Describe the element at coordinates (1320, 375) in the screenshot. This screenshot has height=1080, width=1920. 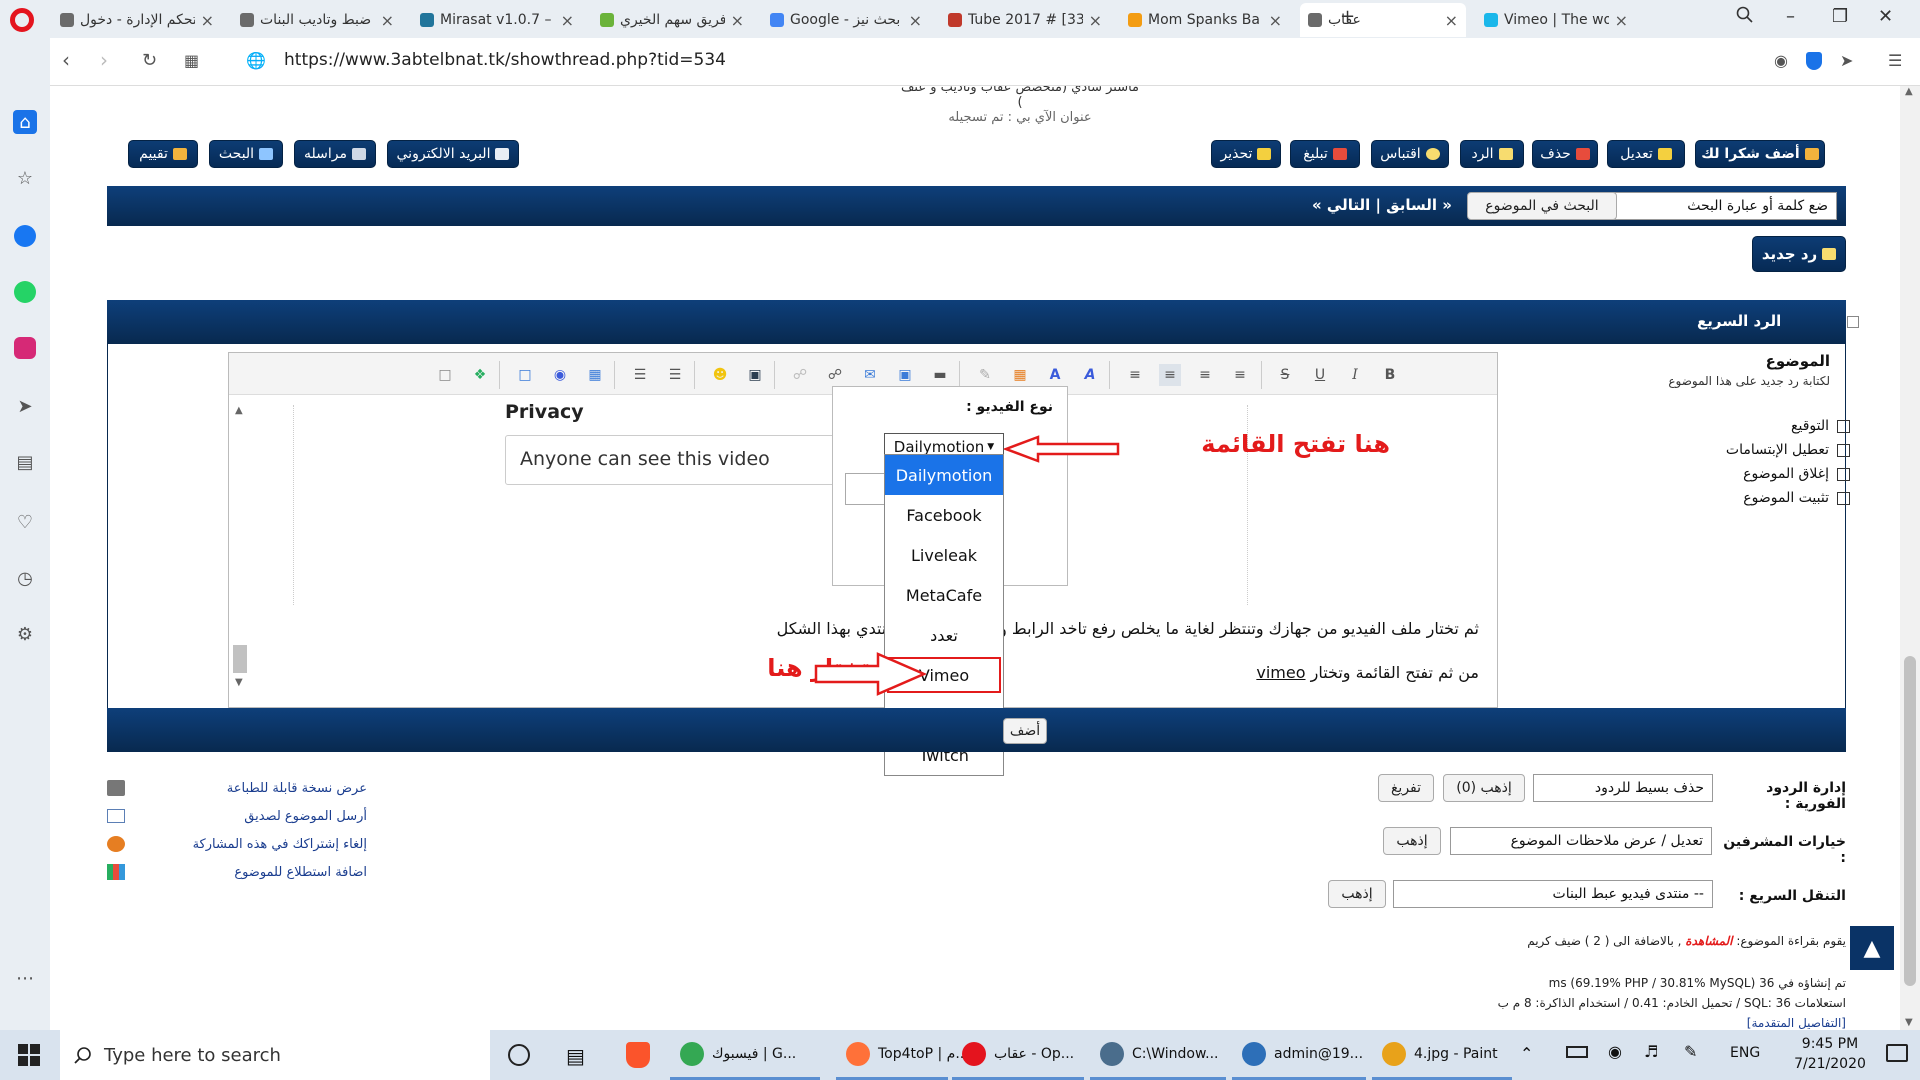
I see `underline-icon: U` at that location.